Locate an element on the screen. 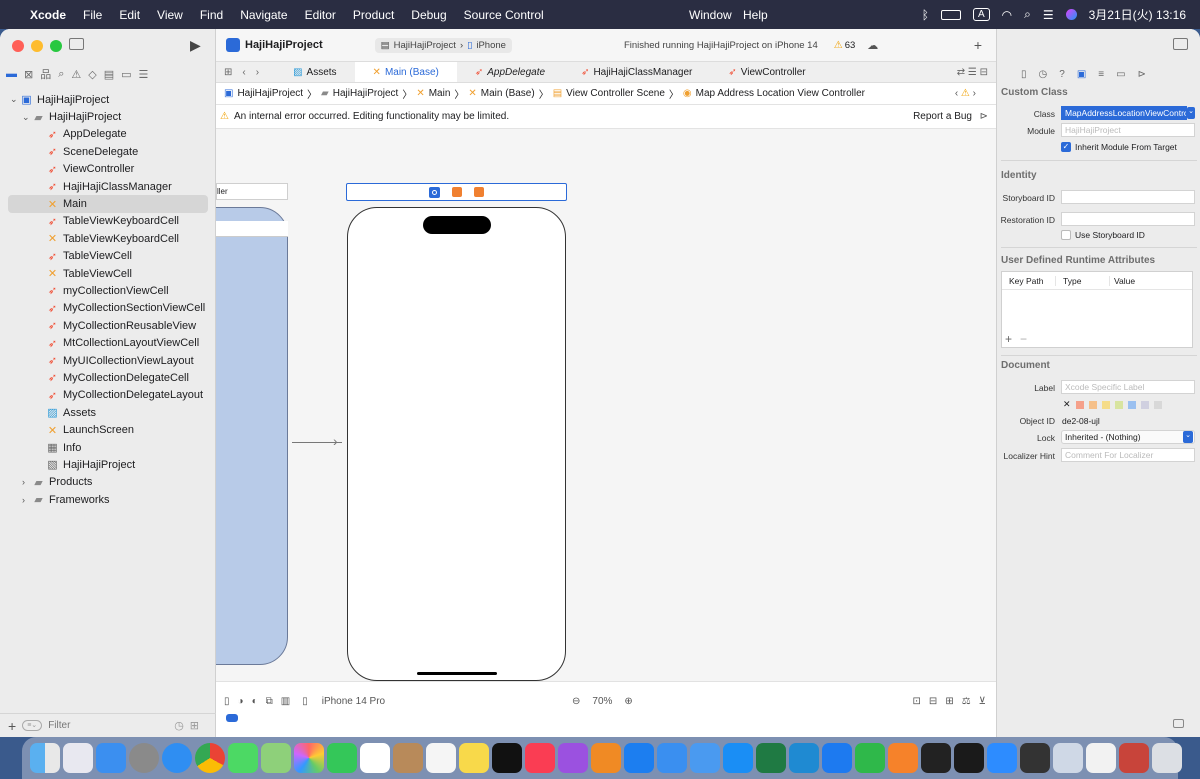 Image resolution: width=1200 pixels, height=779 pixels. project-title: HajiHajiProject is located at coordinates (284, 45).